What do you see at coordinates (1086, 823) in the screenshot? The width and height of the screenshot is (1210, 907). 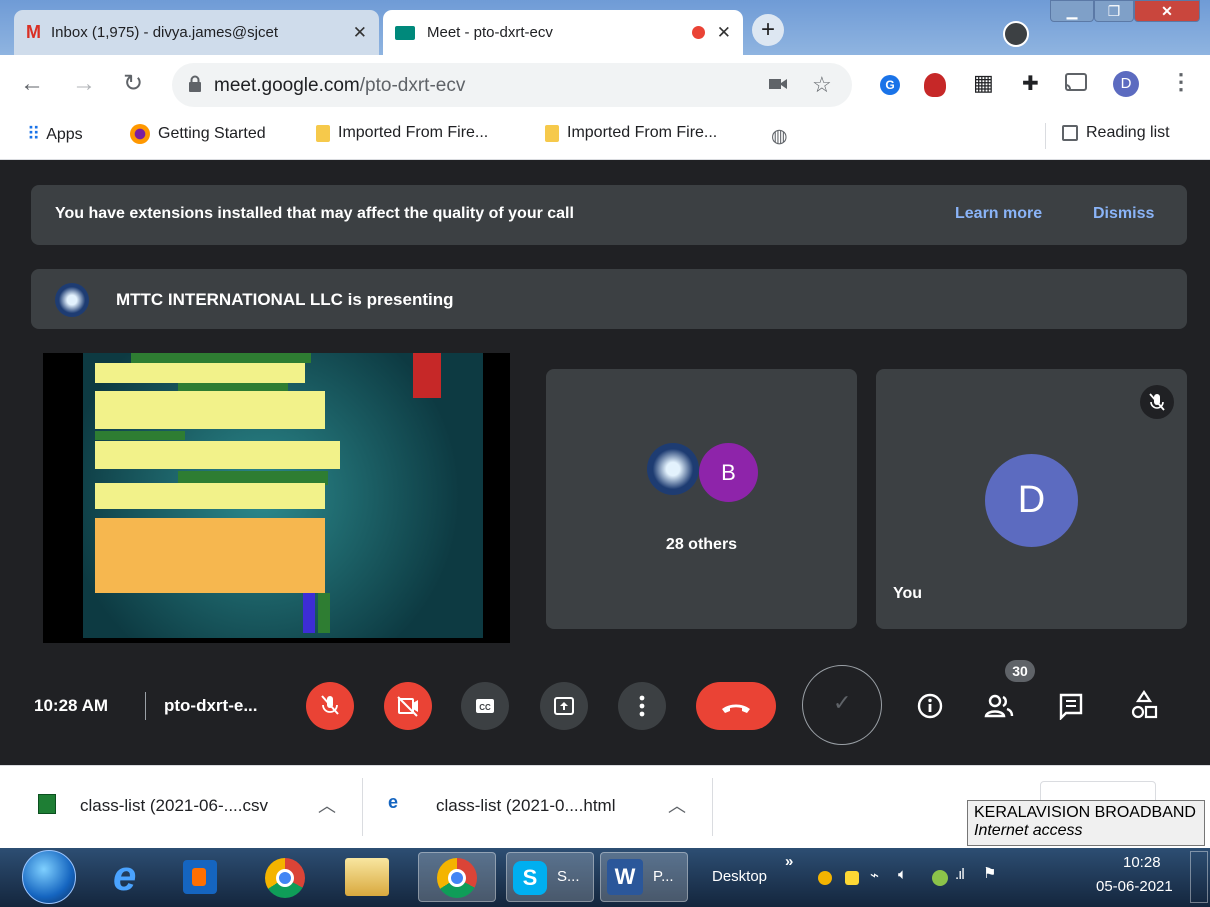 I see `network-tooltip: KERALAVISION BROADBAND Internet access` at bounding box center [1086, 823].